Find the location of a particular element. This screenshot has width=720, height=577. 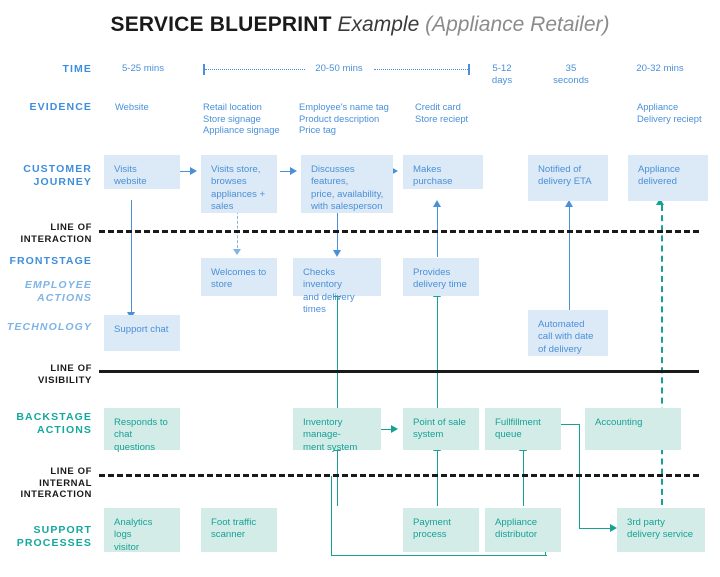

row-label-support-processes: SUPPORT PROCESSES is located at coordinates (54, 536).